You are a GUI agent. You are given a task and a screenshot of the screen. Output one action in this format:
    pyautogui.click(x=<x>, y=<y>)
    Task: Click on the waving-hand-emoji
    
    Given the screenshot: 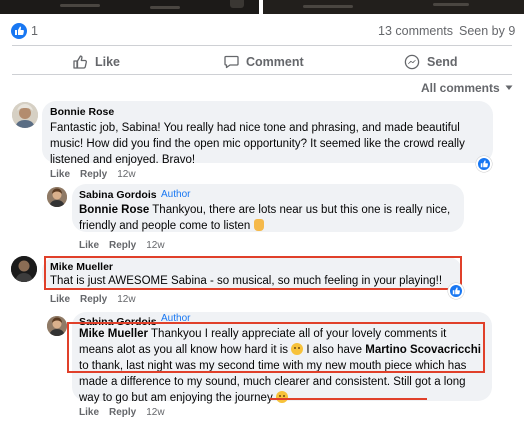 What is the action you would take?
    pyautogui.click(x=258, y=225)
    